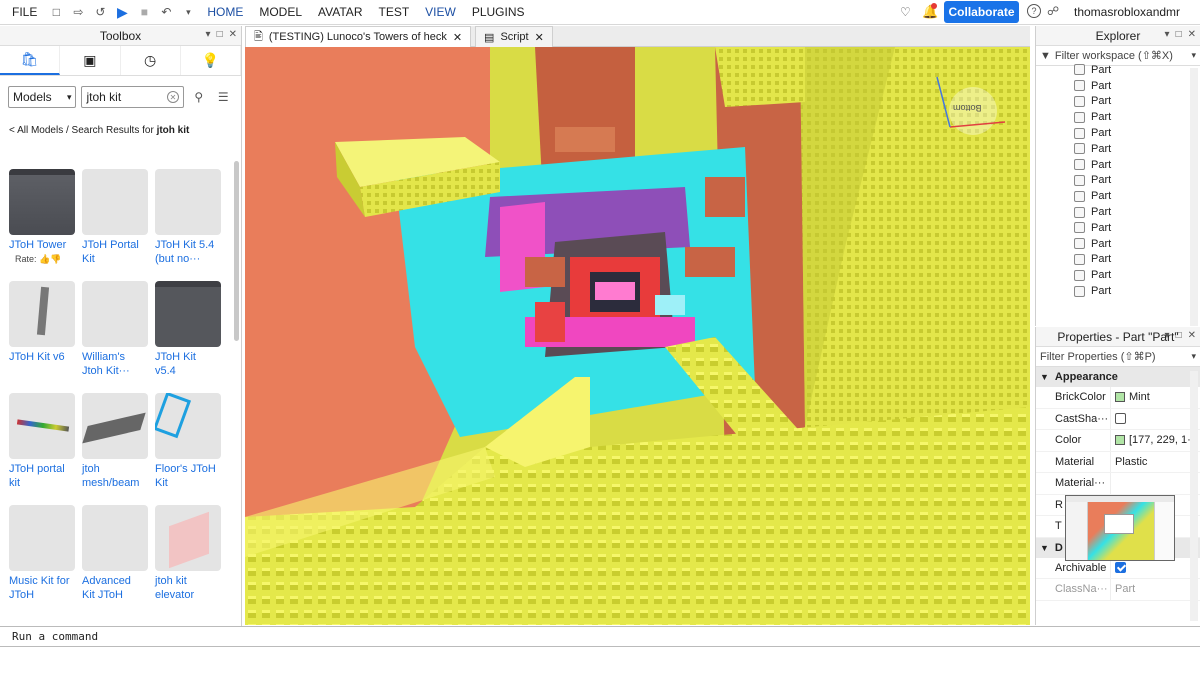  Describe the element at coordinates (122, 12) in the screenshot. I see `play-icon: ▶` at that location.